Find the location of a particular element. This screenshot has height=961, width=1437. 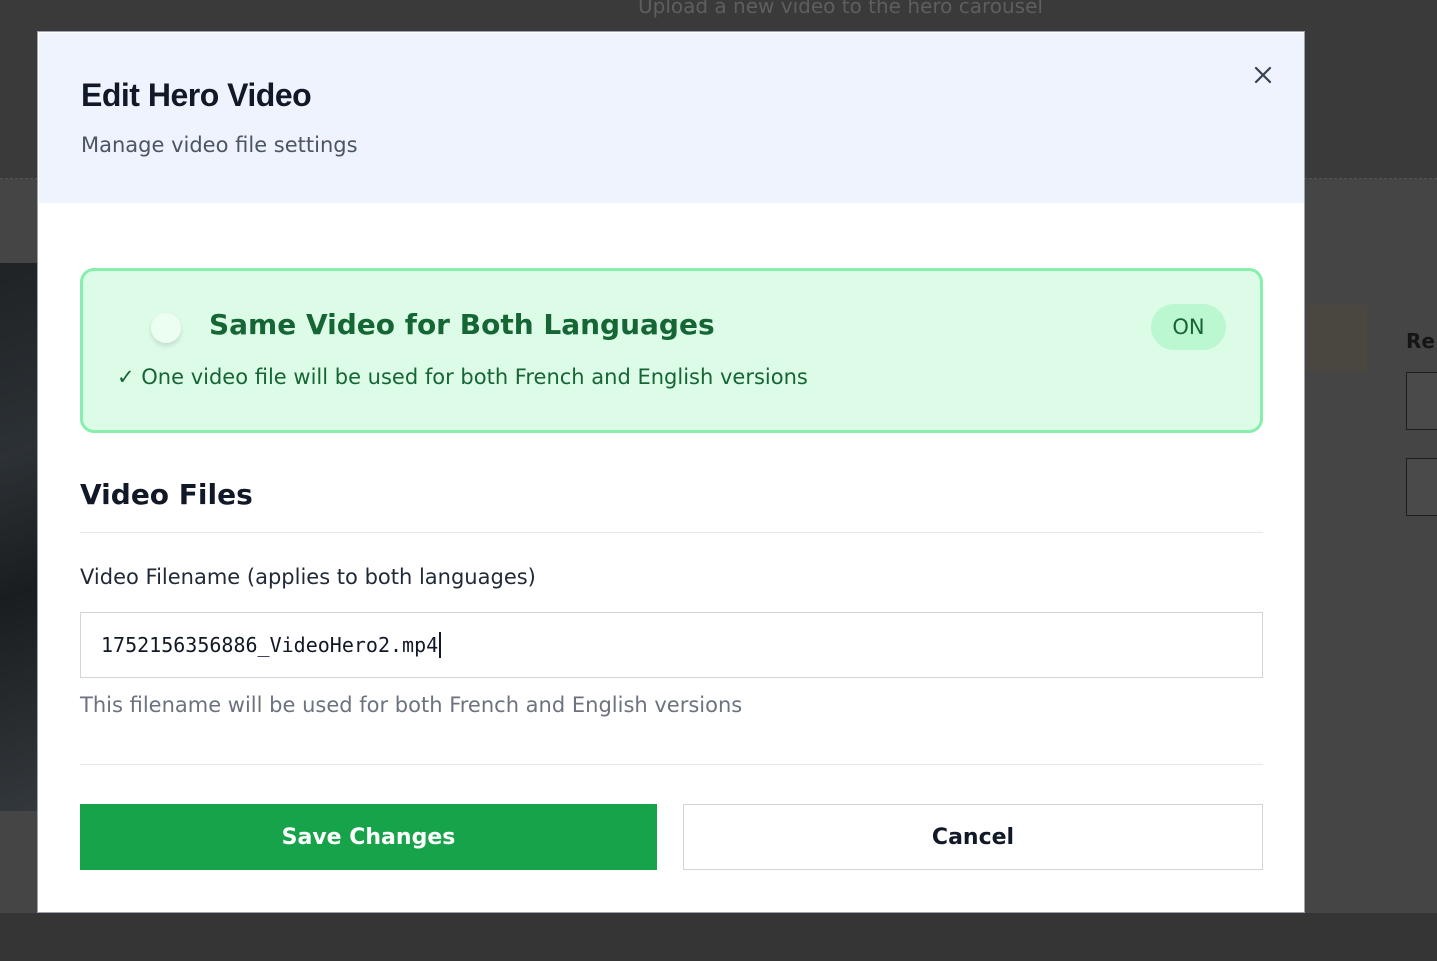

same-video-title: Same Video for Both Languages is located at coordinates (462, 324).